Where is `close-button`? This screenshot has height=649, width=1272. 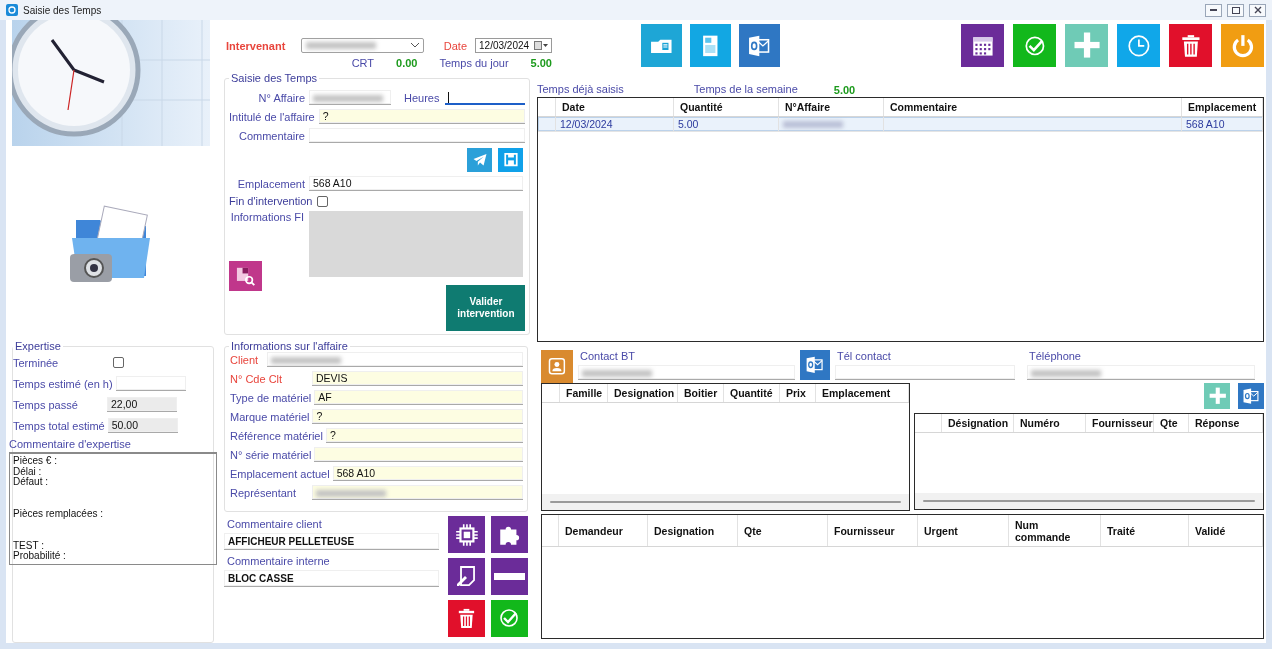 close-button is located at coordinates (1257, 10).